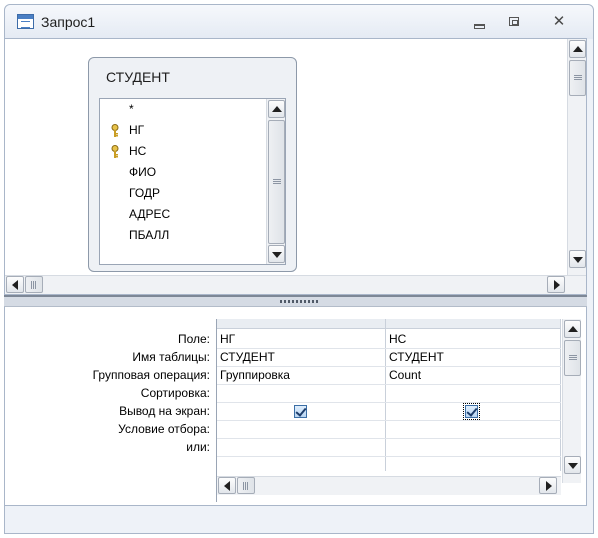  Describe the element at coordinates (479, 26) in the screenshot. I see `minimize-icon` at that location.